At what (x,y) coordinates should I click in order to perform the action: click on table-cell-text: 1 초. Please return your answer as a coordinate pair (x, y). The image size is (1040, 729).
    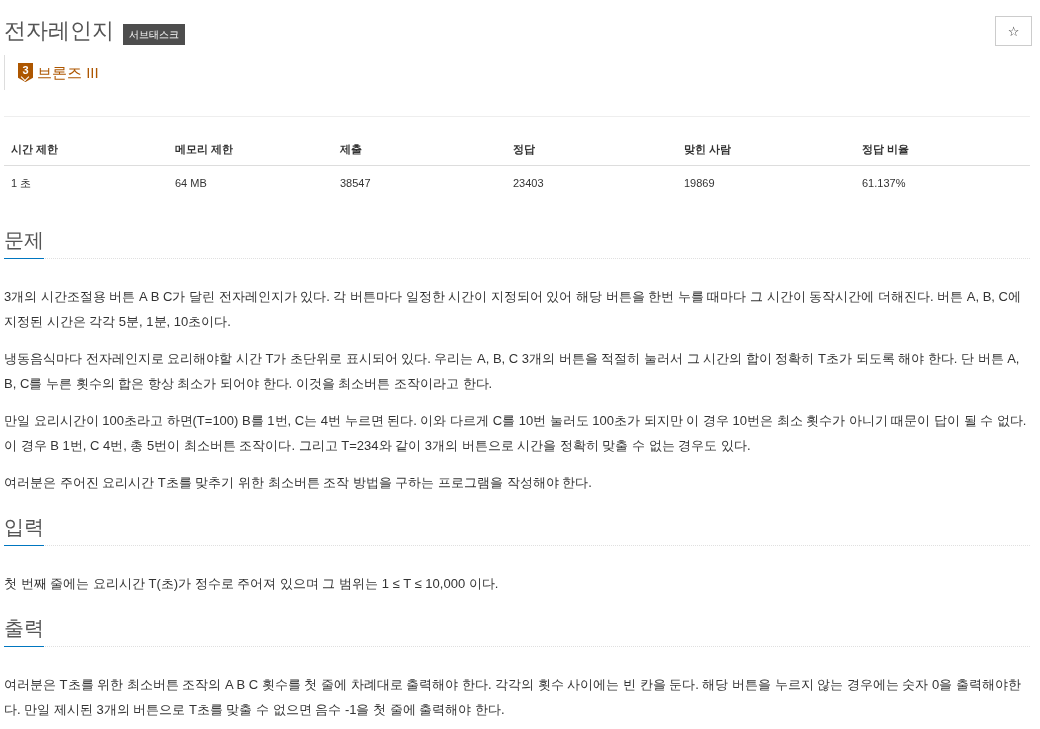
    Looking at the image, I should click on (21, 183).